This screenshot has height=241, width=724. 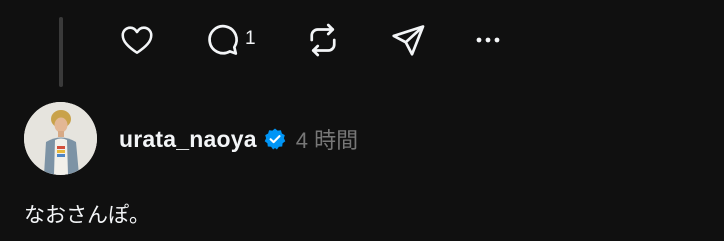 I want to click on username: urata_naoya, so click(x=188, y=139).